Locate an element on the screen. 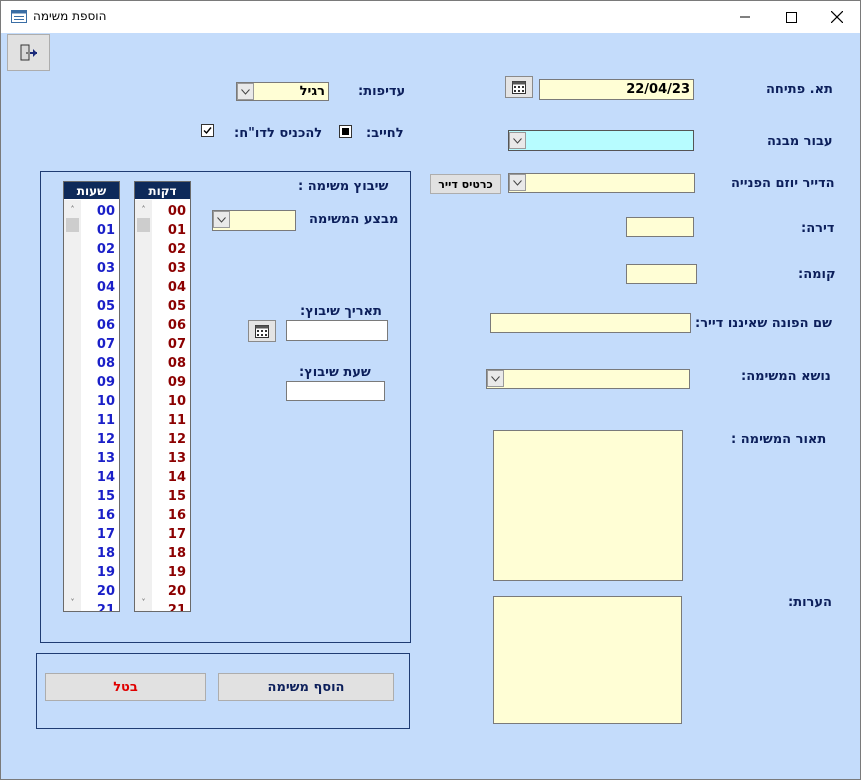  minutes-list-item: 17 is located at coordinates (169, 534).